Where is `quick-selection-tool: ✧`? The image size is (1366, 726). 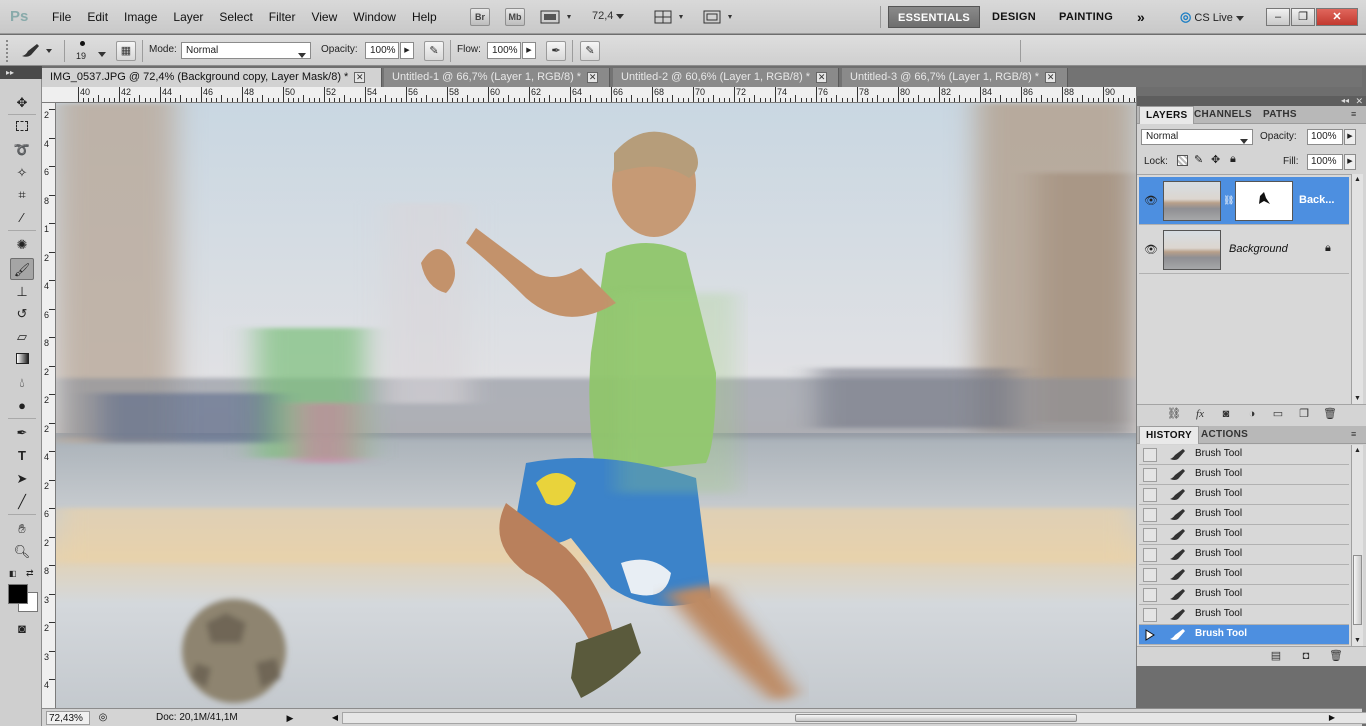 quick-selection-tool: ✧ is located at coordinates (22, 173).